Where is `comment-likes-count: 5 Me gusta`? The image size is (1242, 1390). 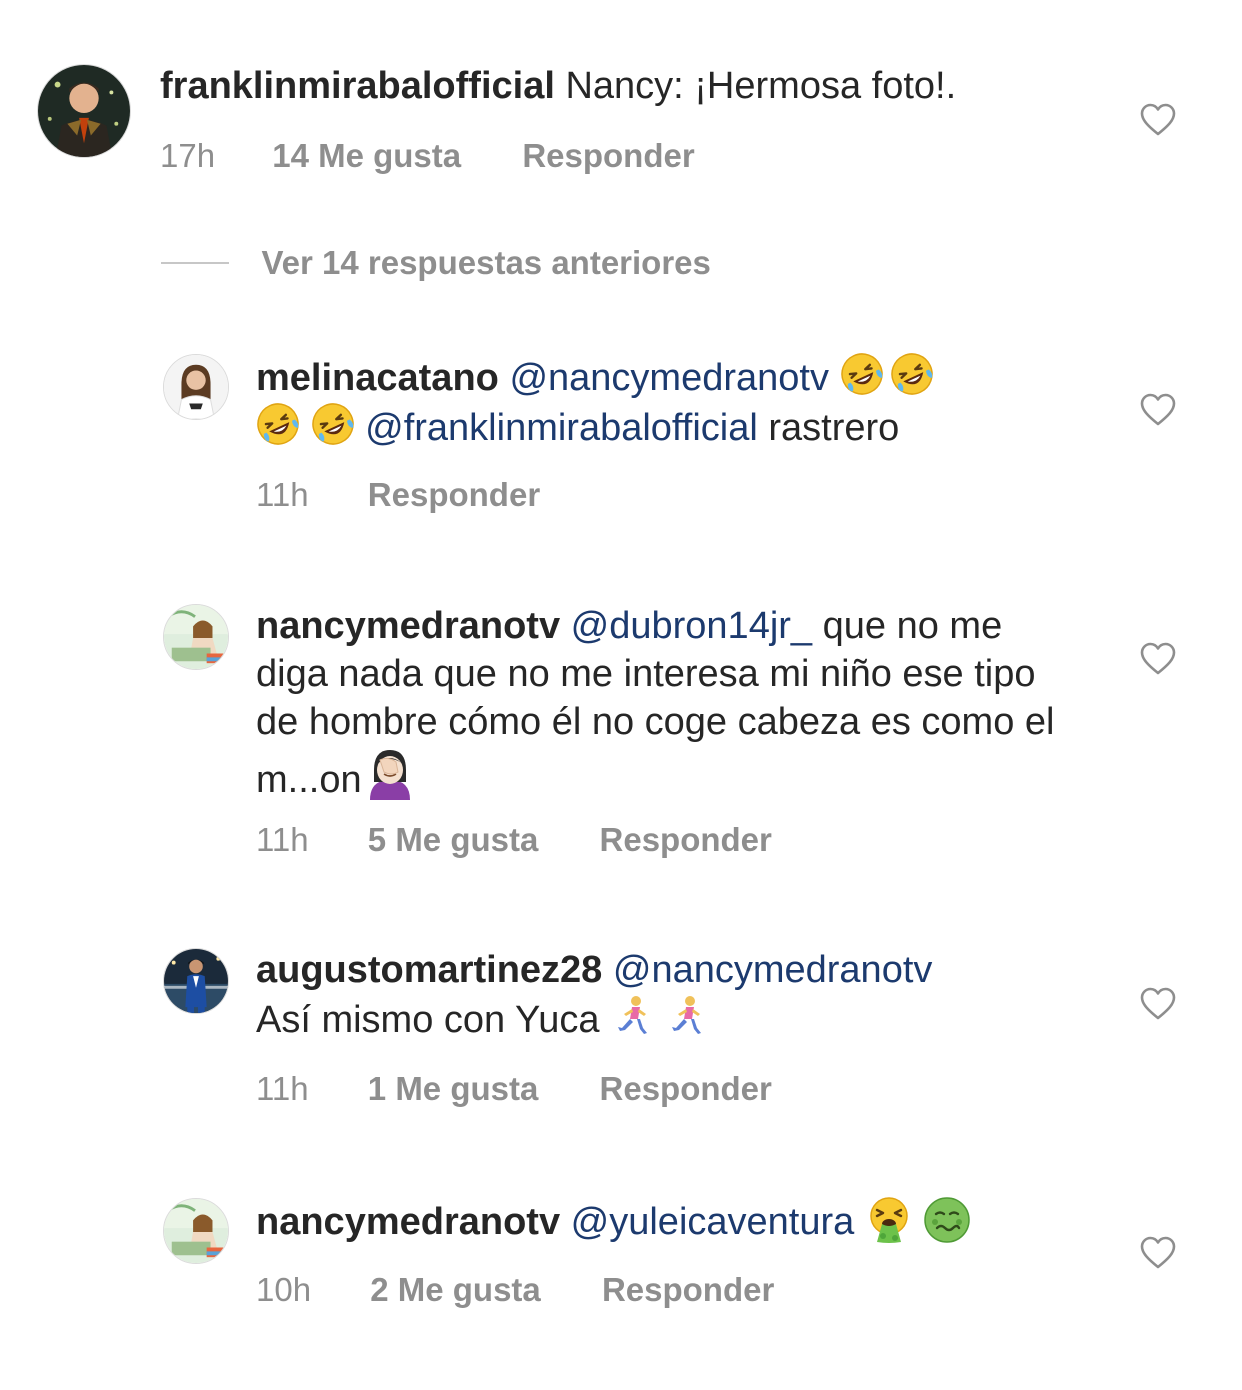 comment-likes-count: 5 Me gusta is located at coordinates (453, 840).